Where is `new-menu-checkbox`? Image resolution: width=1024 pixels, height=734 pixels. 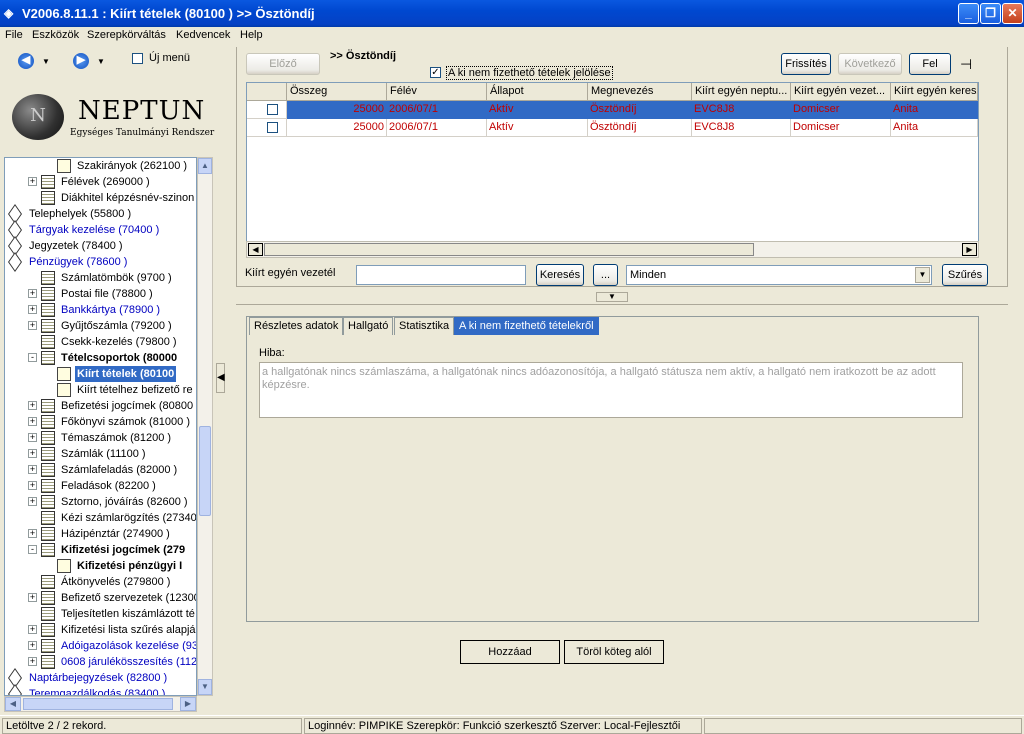
new-menu-checkbox is located at coordinates (137, 58).